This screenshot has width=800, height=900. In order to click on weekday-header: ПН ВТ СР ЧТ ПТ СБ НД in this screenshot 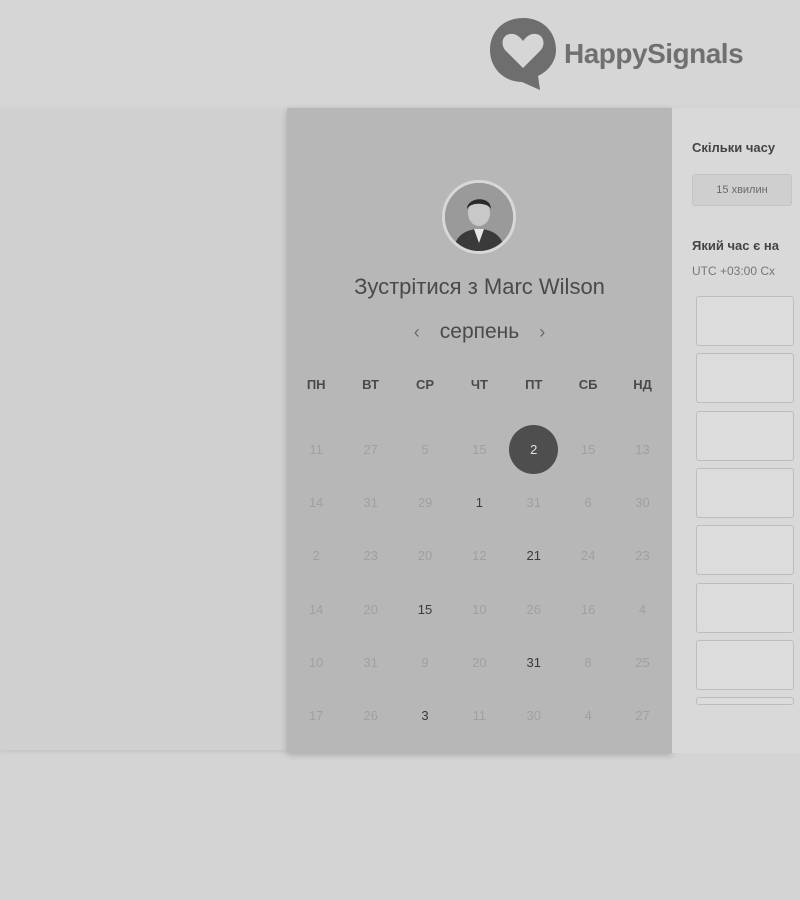, I will do `click(479, 385)`.